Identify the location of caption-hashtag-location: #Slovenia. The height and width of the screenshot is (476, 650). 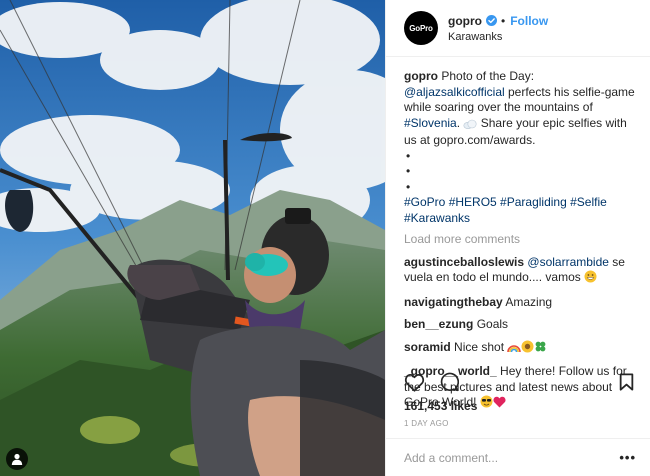
(430, 123).